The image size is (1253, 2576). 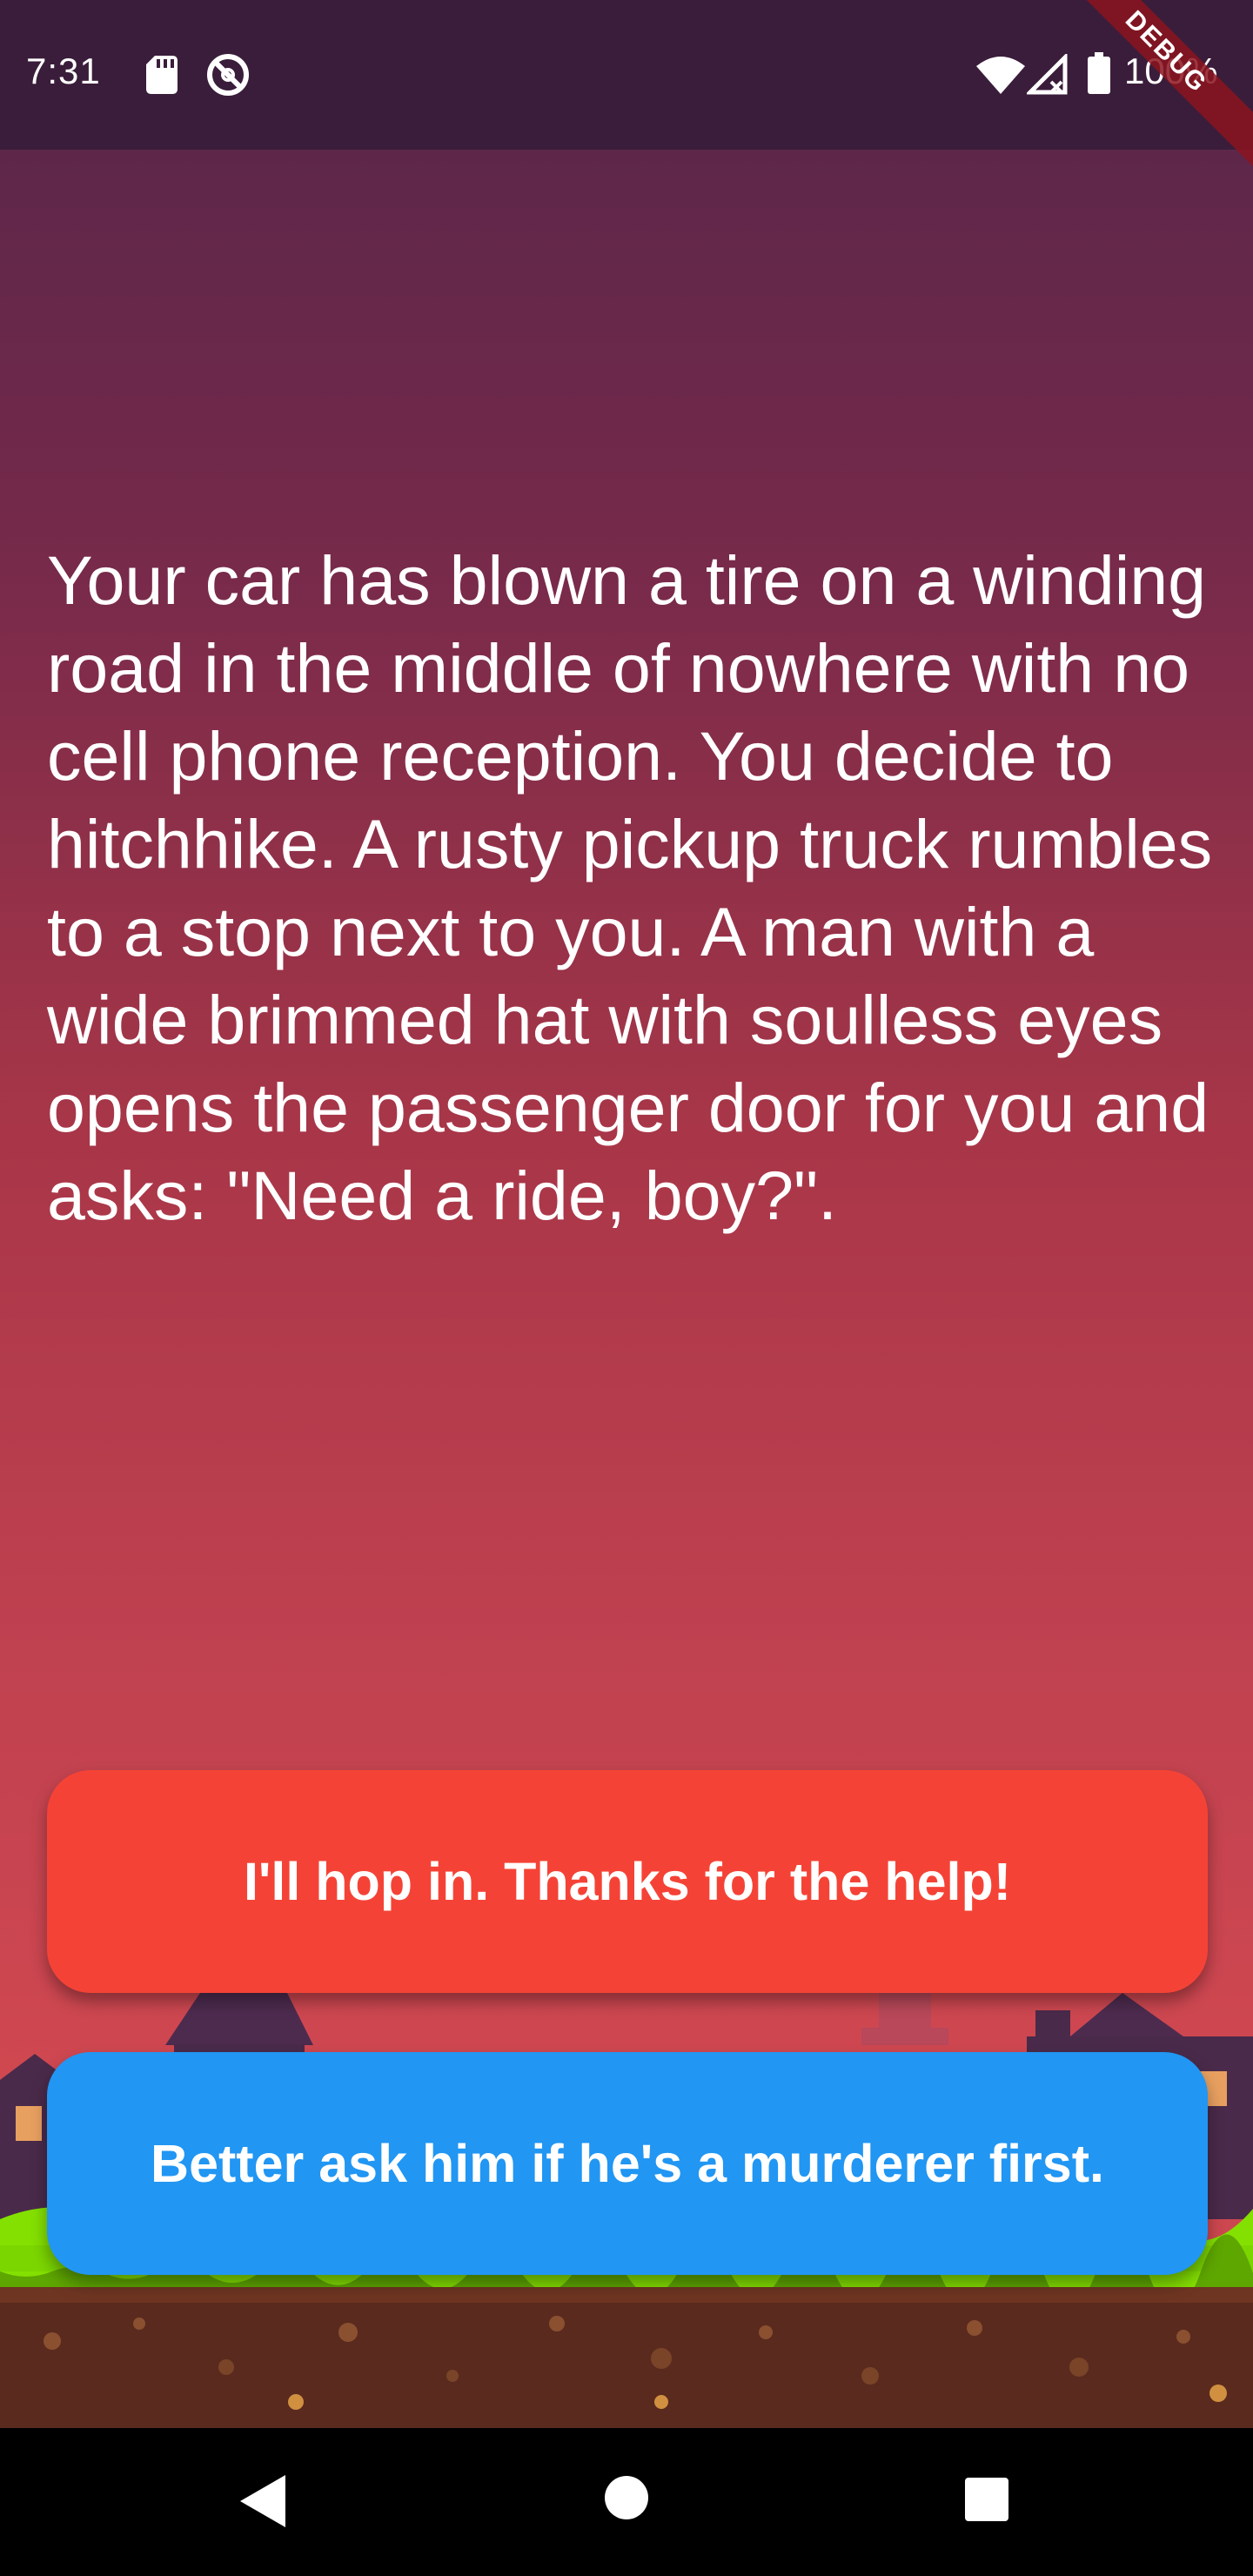 What do you see at coordinates (264, 2501) in the screenshot?
I see `back-icon` at bounding box center [264, 2501].